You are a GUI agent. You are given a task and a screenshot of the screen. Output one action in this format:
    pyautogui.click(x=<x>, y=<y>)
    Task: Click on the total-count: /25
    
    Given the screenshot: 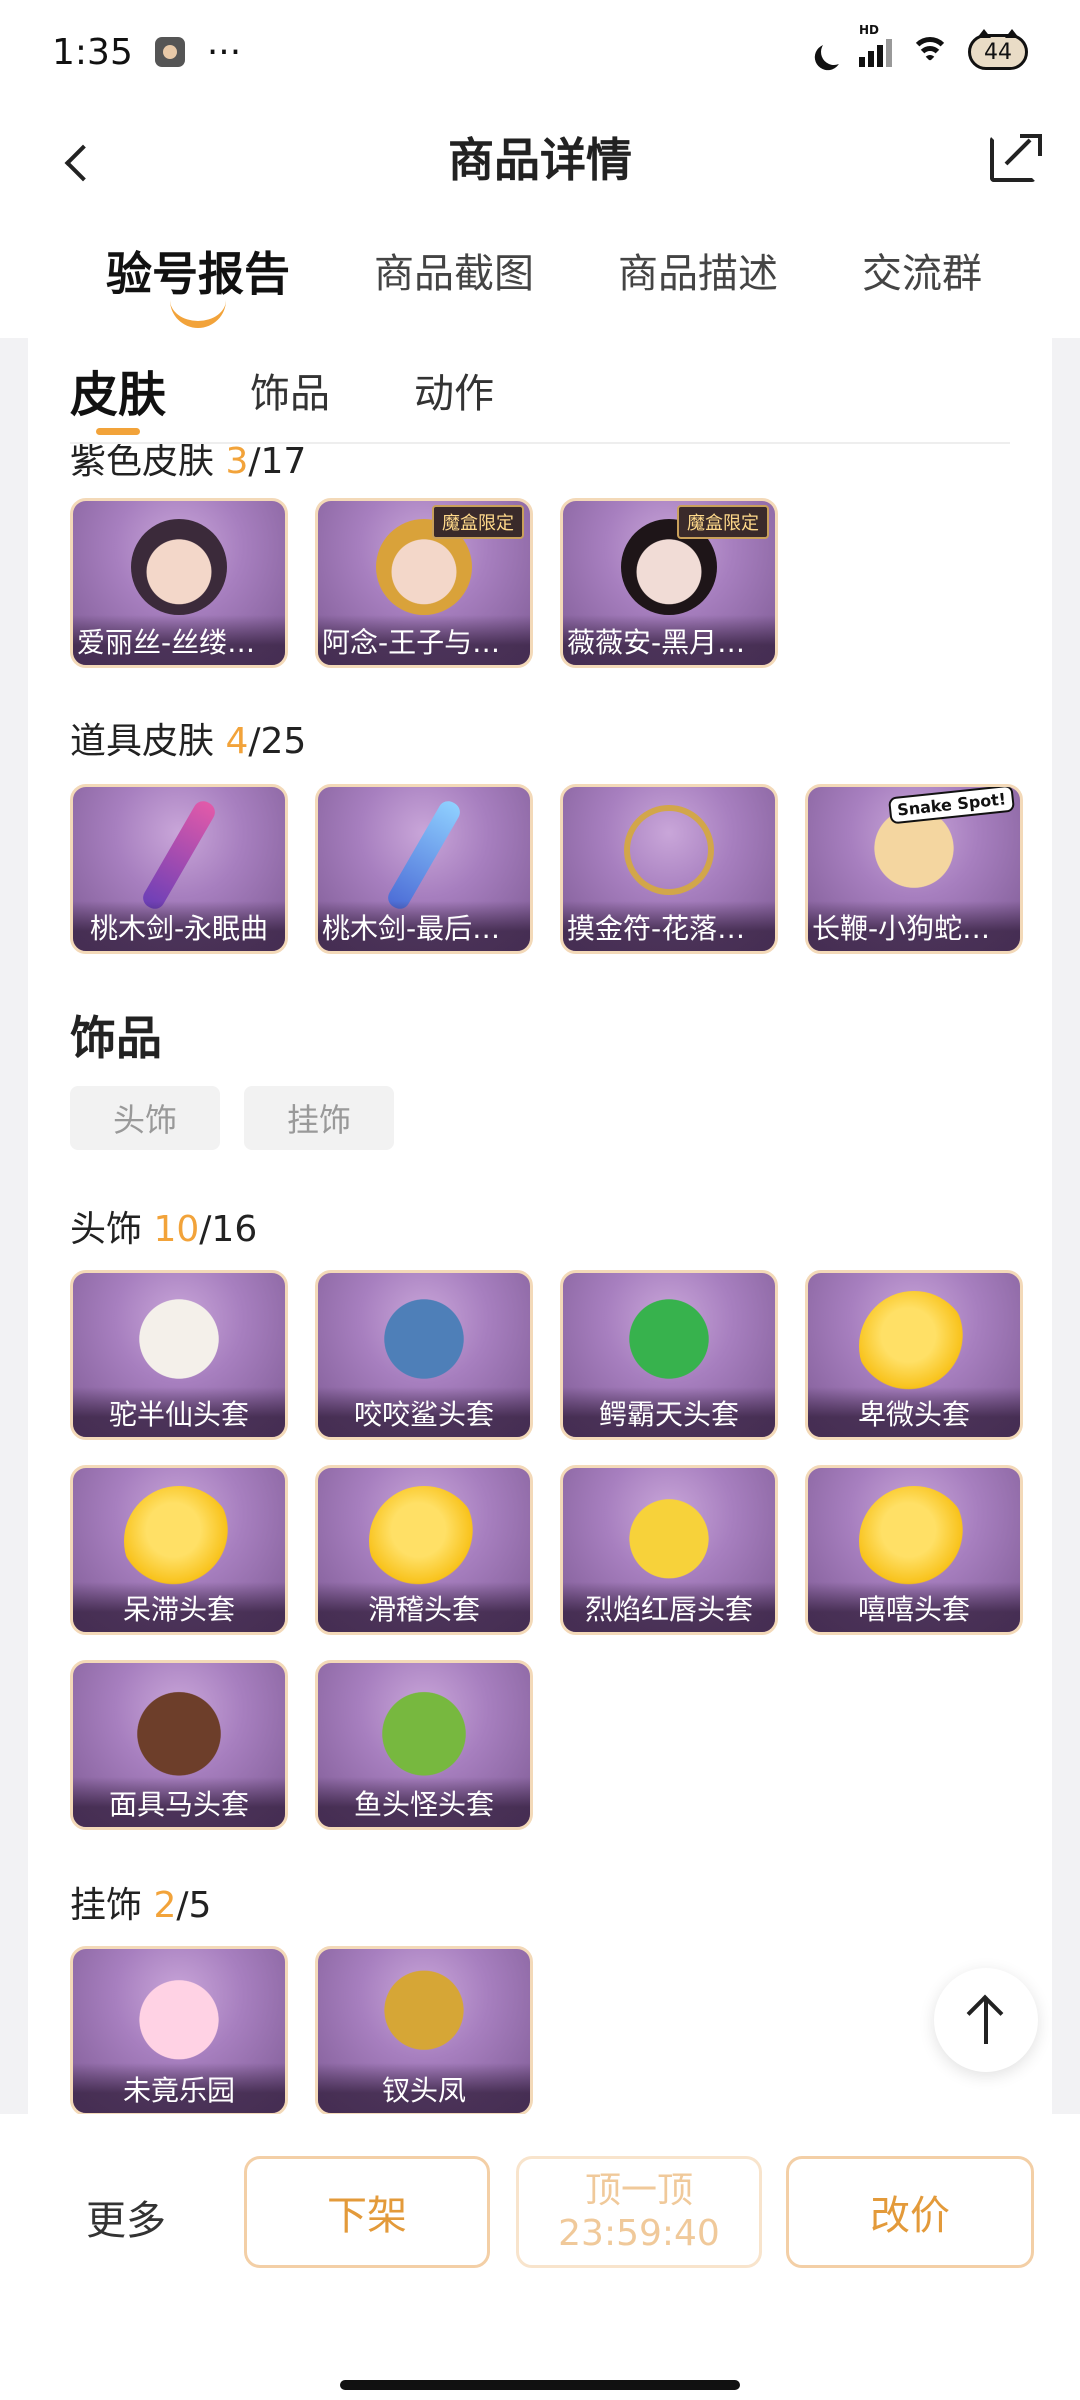 What is the action you would take?
    pyautogui.click(x=277, y=741)
    